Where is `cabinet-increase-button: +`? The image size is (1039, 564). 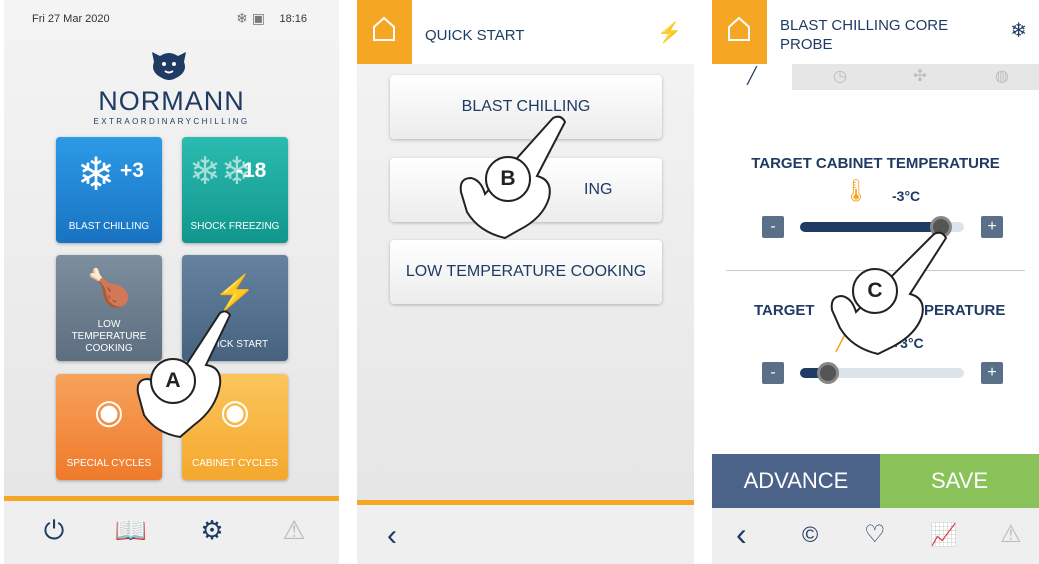 cabinet-increase-button: + is located at coordinates (992, 227).